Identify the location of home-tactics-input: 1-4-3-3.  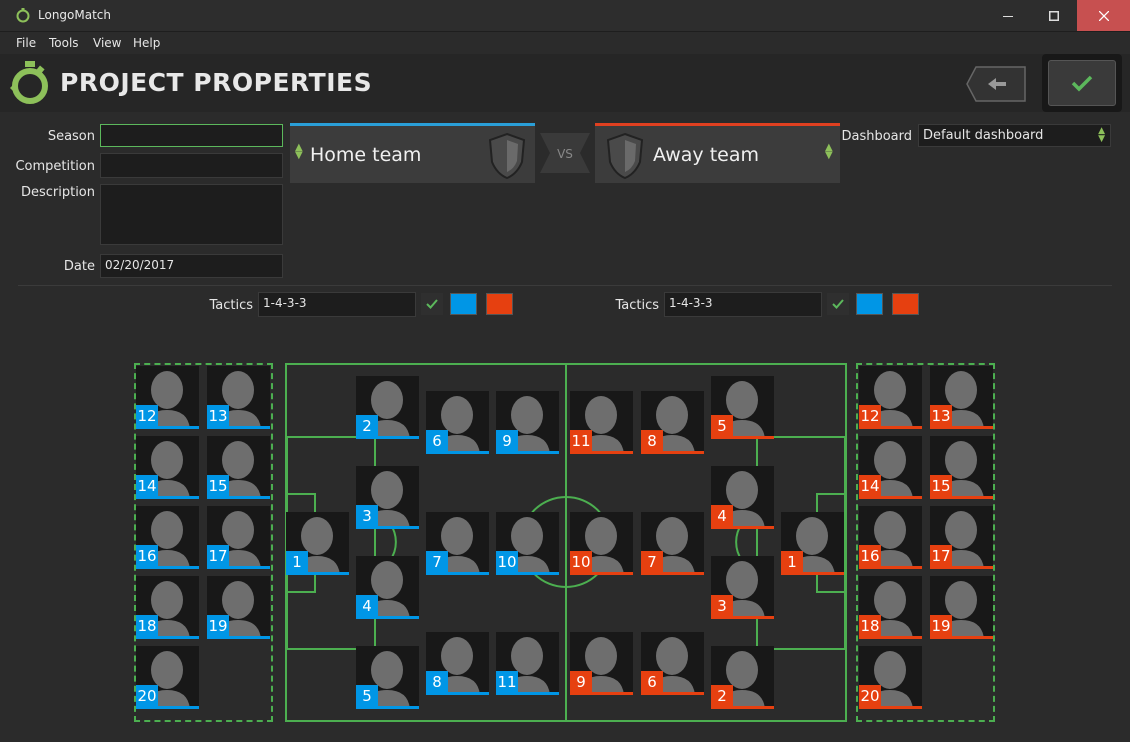
(337, 304).